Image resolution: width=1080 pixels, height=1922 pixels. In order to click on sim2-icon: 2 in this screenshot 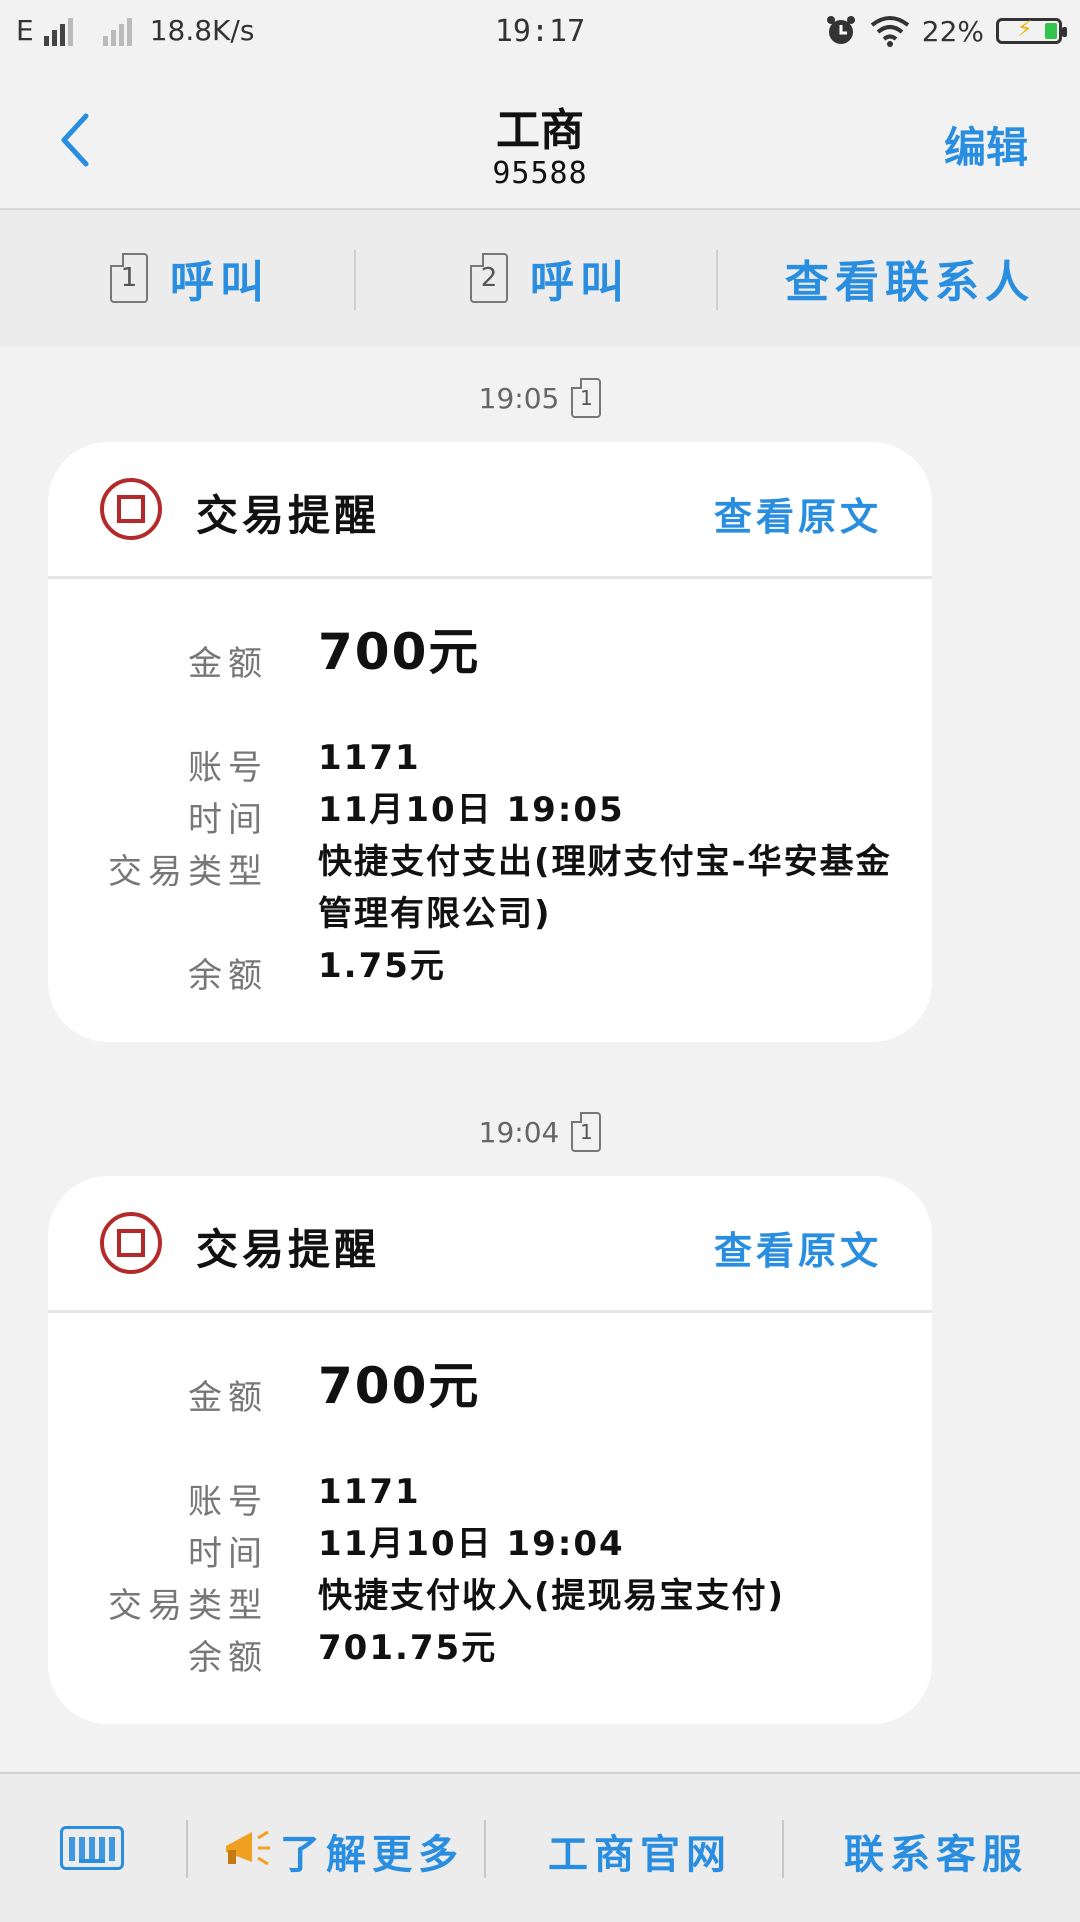, I will do `click(489, 278)`.